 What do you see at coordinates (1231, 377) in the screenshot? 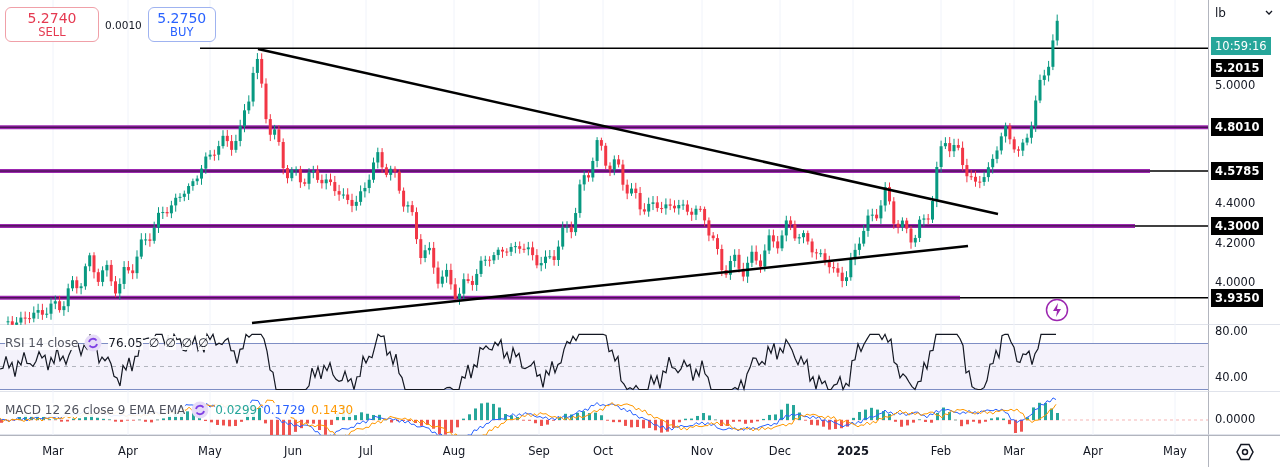
I see `axis-tick: 40.00` at bounding box center [1231, 377].